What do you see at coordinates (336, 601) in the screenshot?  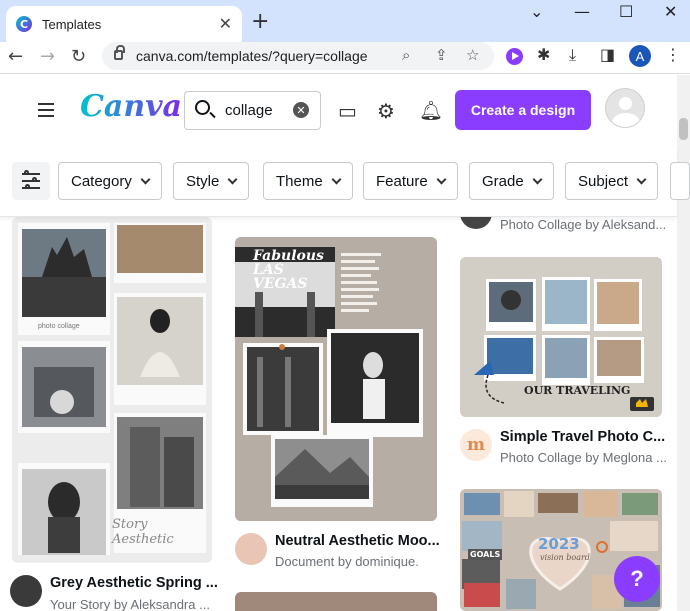 I see `template-card-partial` at bounding box center [336, 601].